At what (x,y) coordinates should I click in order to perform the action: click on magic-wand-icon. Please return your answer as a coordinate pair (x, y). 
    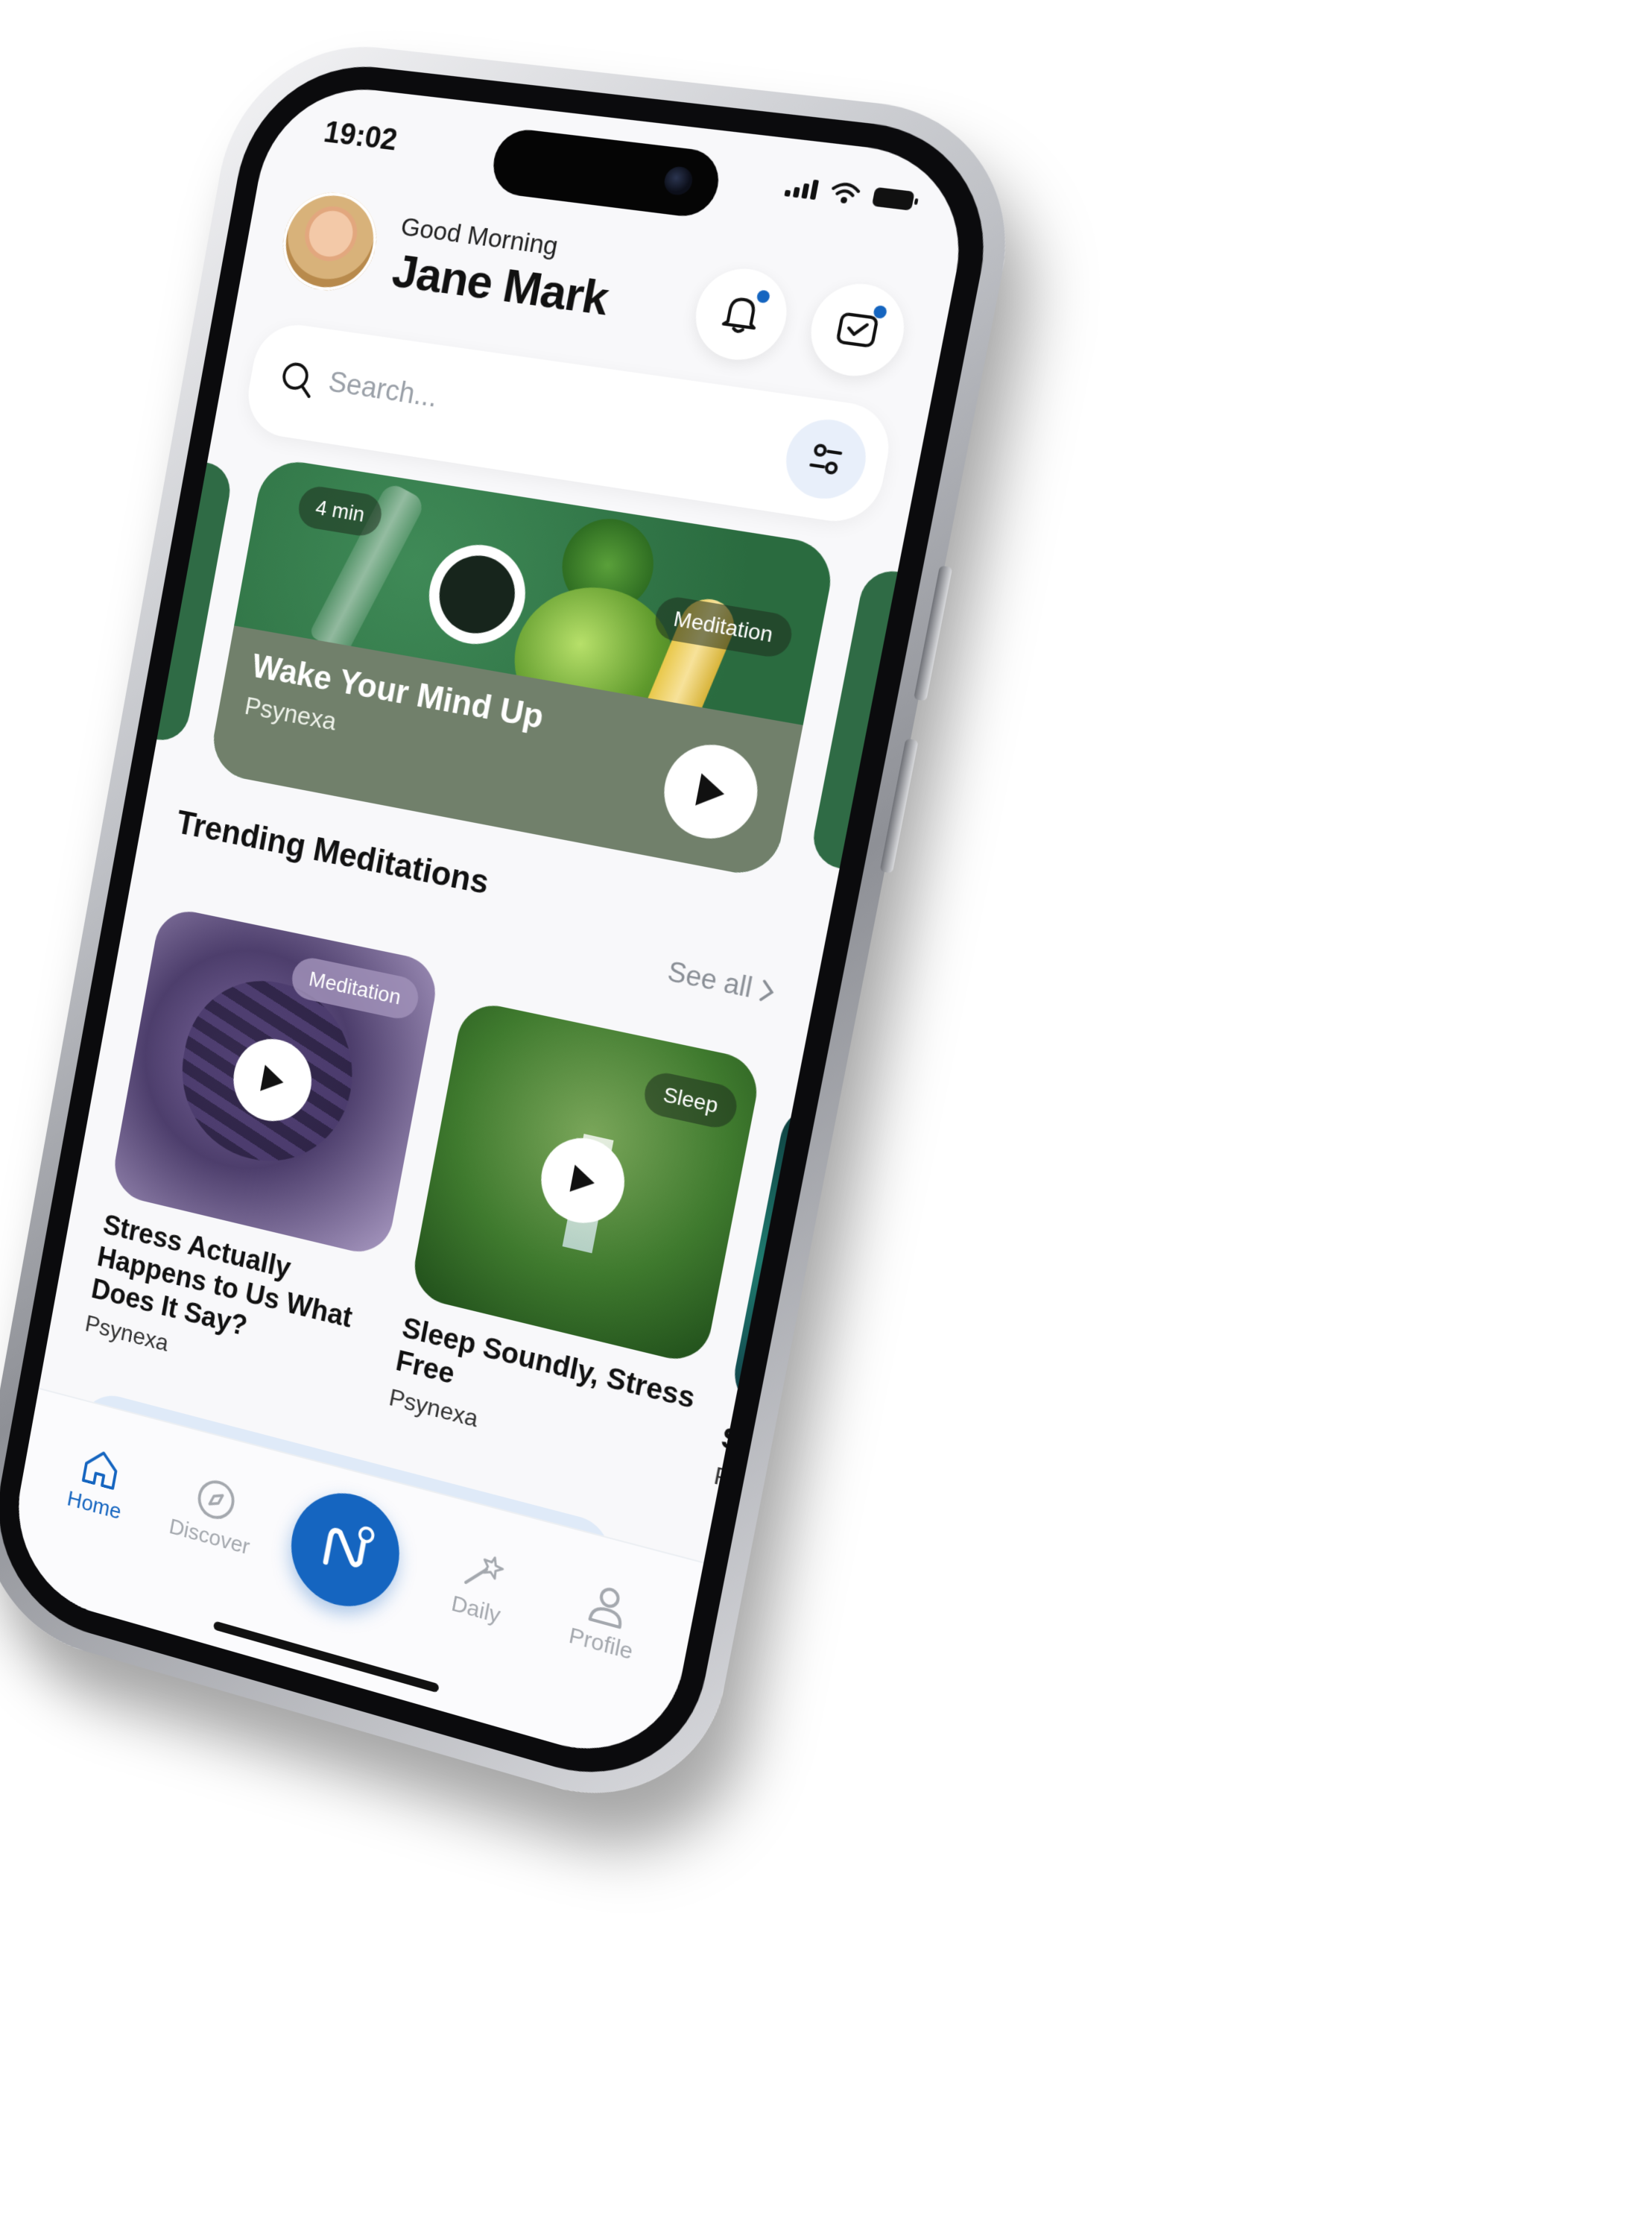
    Looking at the image, I should click on (483, 1572).